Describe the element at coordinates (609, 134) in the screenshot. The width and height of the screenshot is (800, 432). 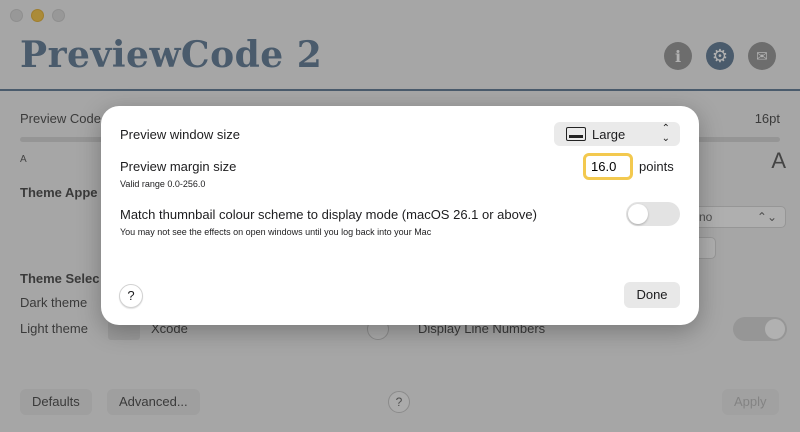
I see `window-size-value: Large` at that location.